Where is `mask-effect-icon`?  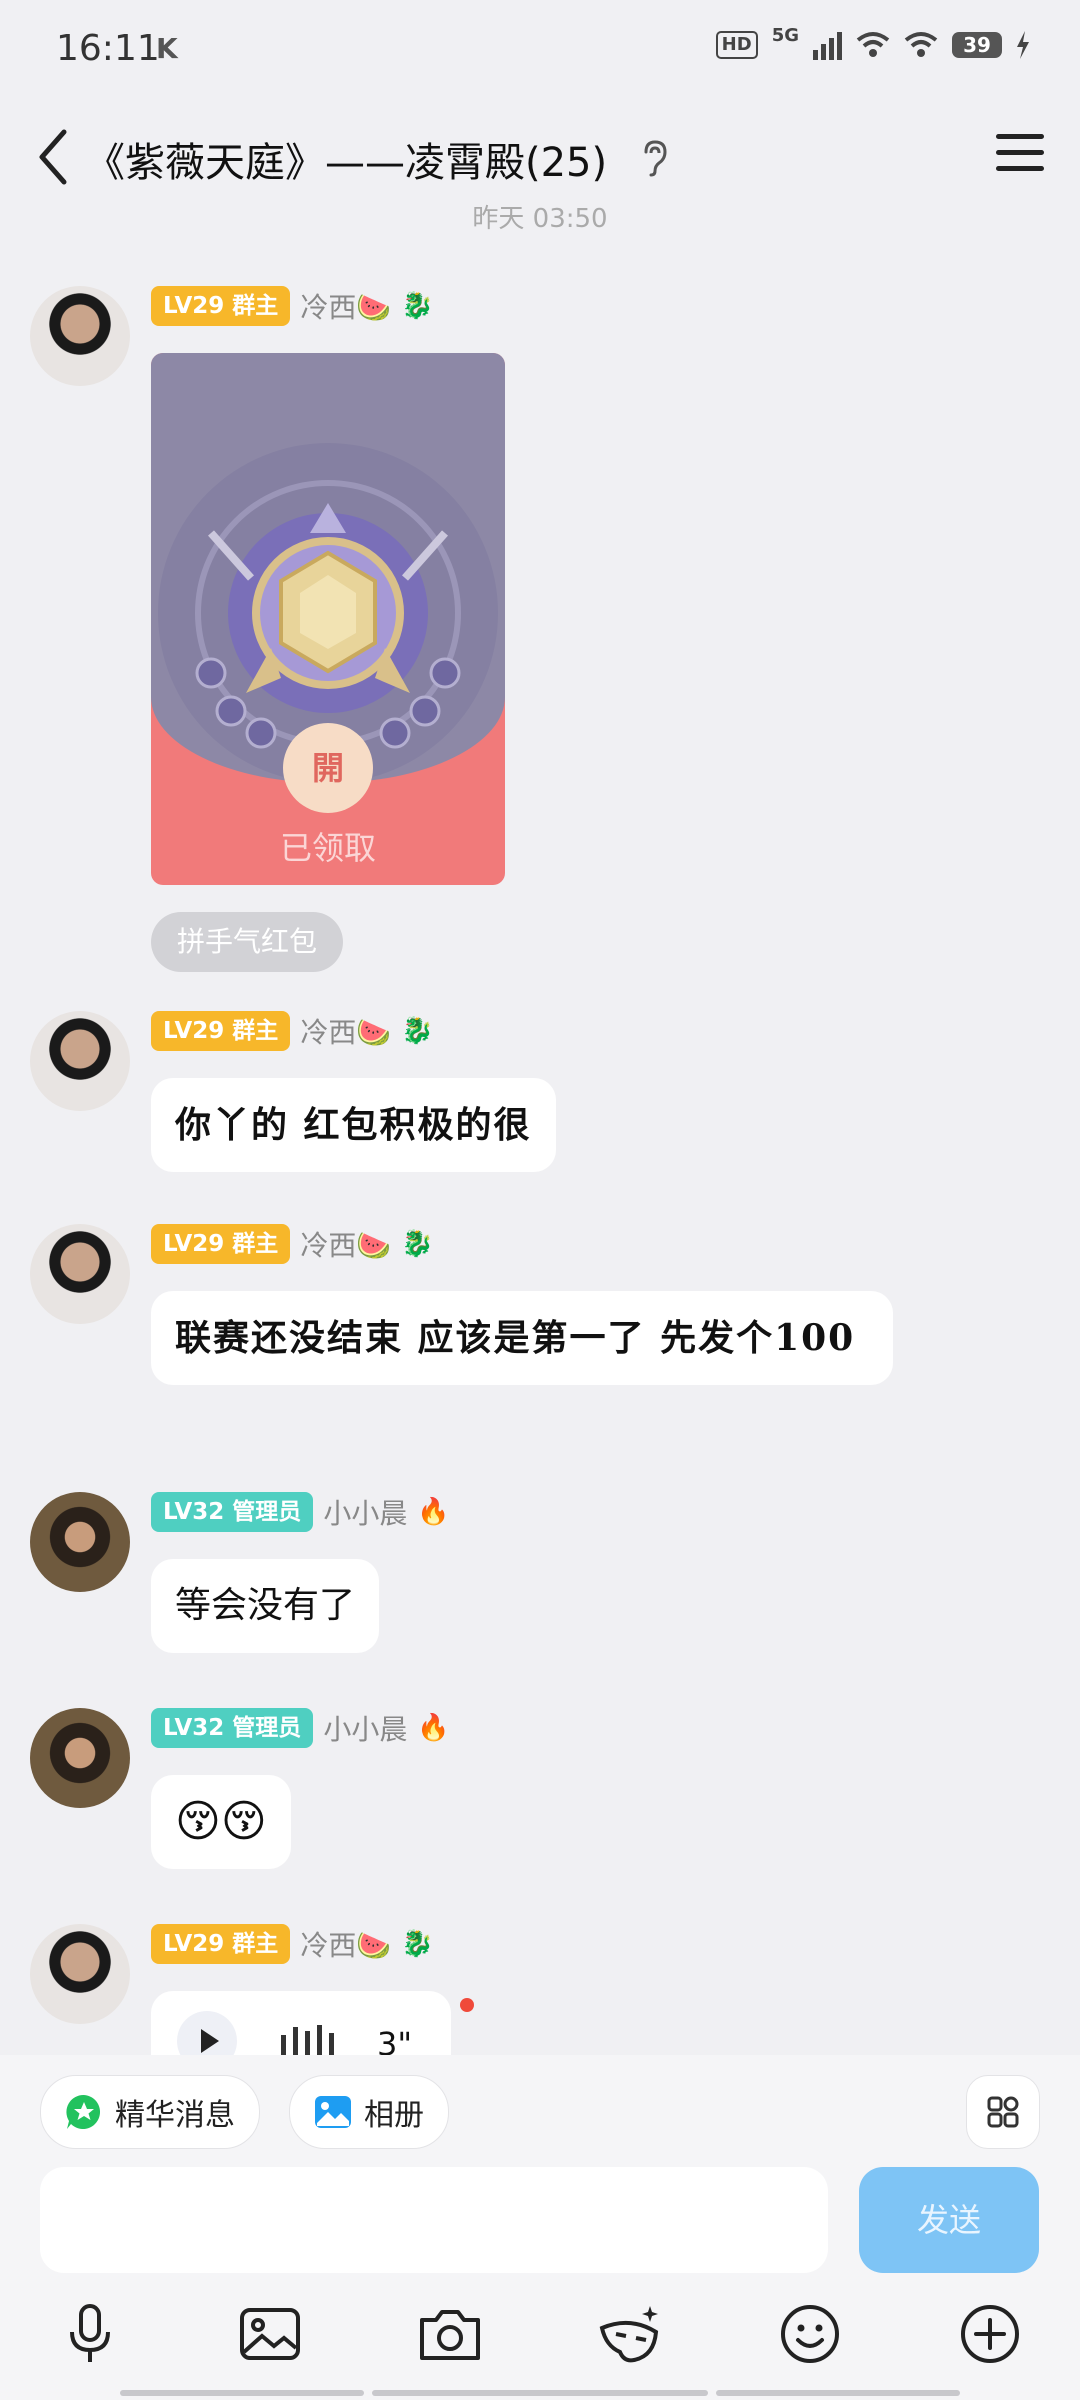 mask-effect-icon is located at coordinates (630, 2334).